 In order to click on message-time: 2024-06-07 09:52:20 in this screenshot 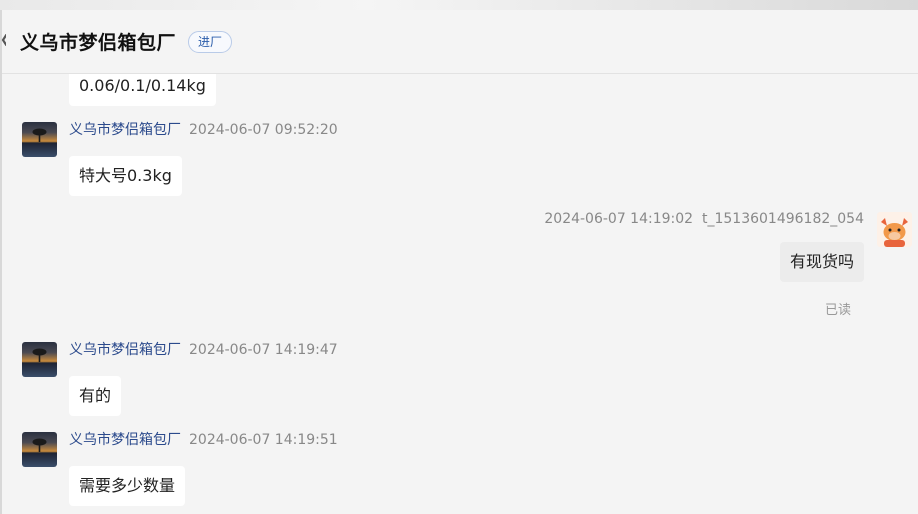, I will do `click(263, 130)`.